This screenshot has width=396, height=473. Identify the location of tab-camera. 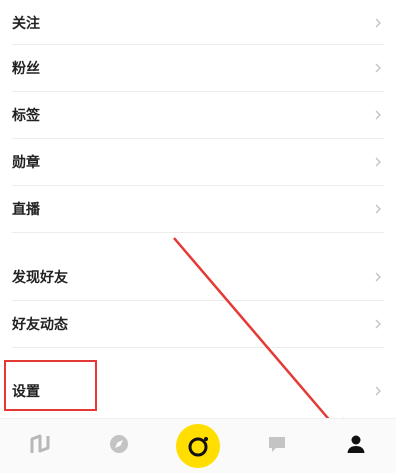
(198, 446).